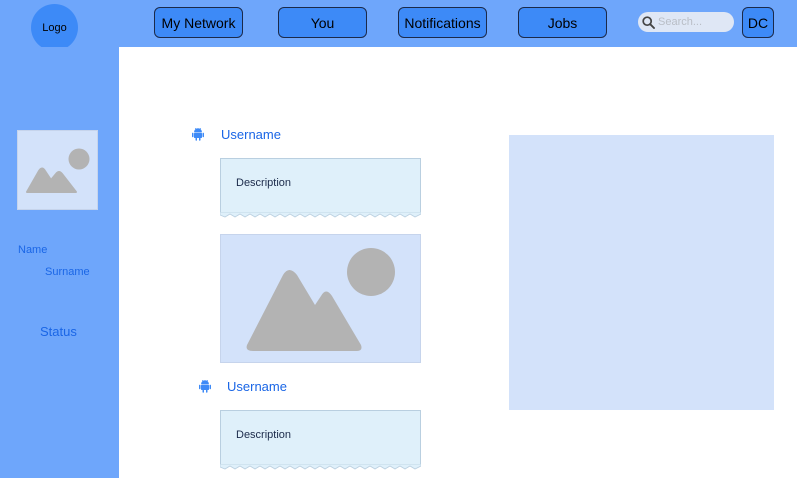 This screenshot has width=797, height=478. I want to click on profile-status: Status, so click(58, 331).